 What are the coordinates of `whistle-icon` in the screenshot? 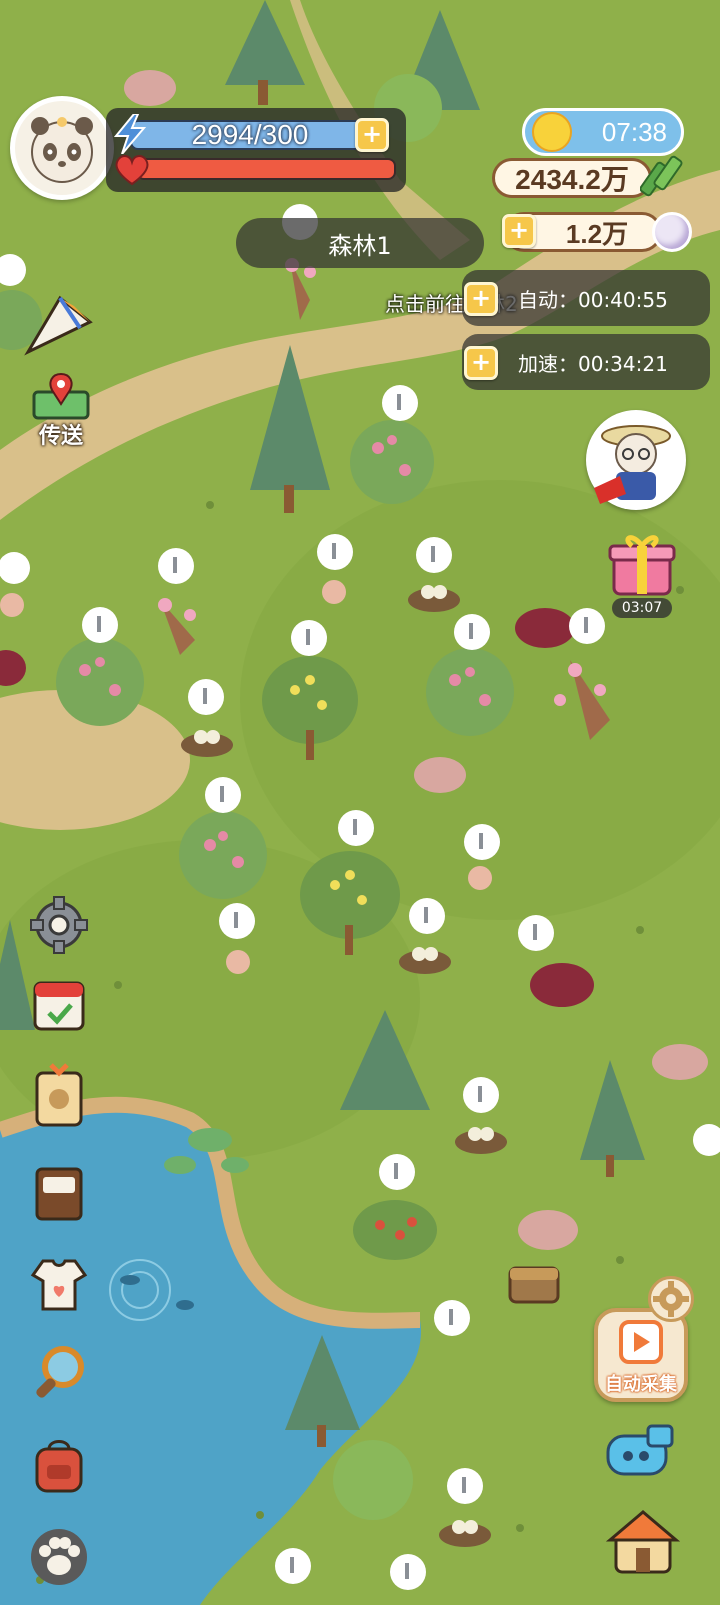 It's located at (640, 1450).